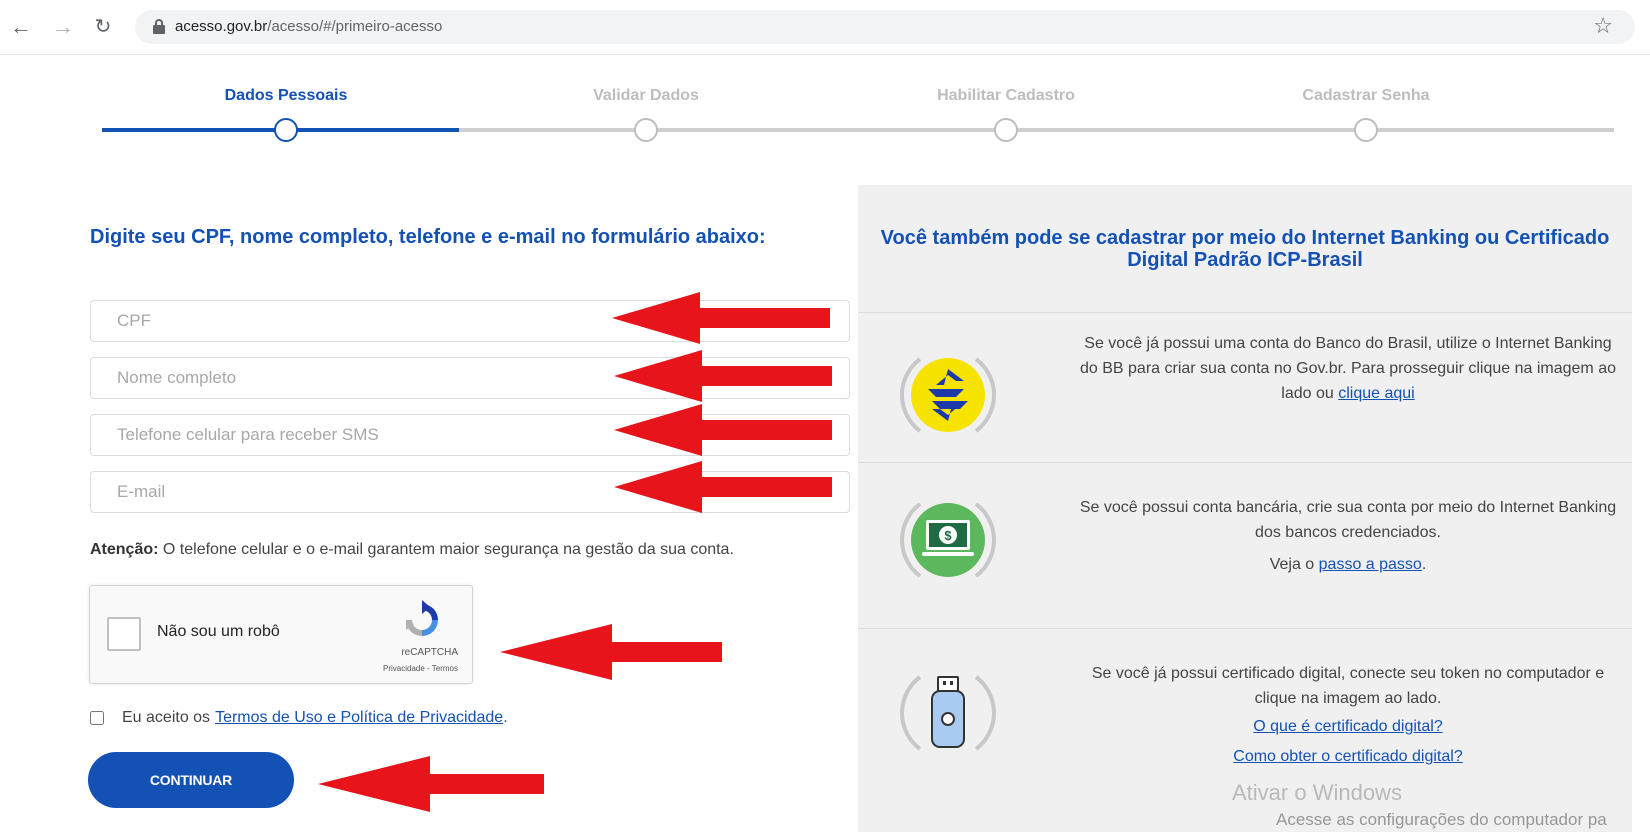 Image resolution: width=1650 pixels, height=832 pixels. Describe the element at coordinates (1376, 393) in the screenshot. I see `bb-clique-aqui-link: clique aqui` at that location.